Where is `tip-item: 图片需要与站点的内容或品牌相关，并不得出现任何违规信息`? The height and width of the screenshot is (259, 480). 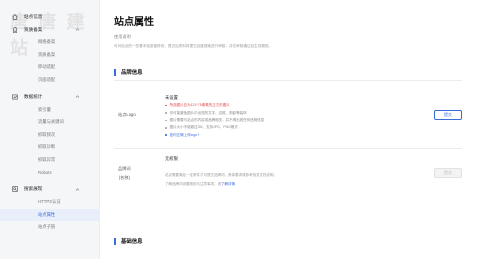 tip-item: 图片需要与站点的内容或品牌相关，并不得出现任何违规信息 is located at coordinates (214, 120).